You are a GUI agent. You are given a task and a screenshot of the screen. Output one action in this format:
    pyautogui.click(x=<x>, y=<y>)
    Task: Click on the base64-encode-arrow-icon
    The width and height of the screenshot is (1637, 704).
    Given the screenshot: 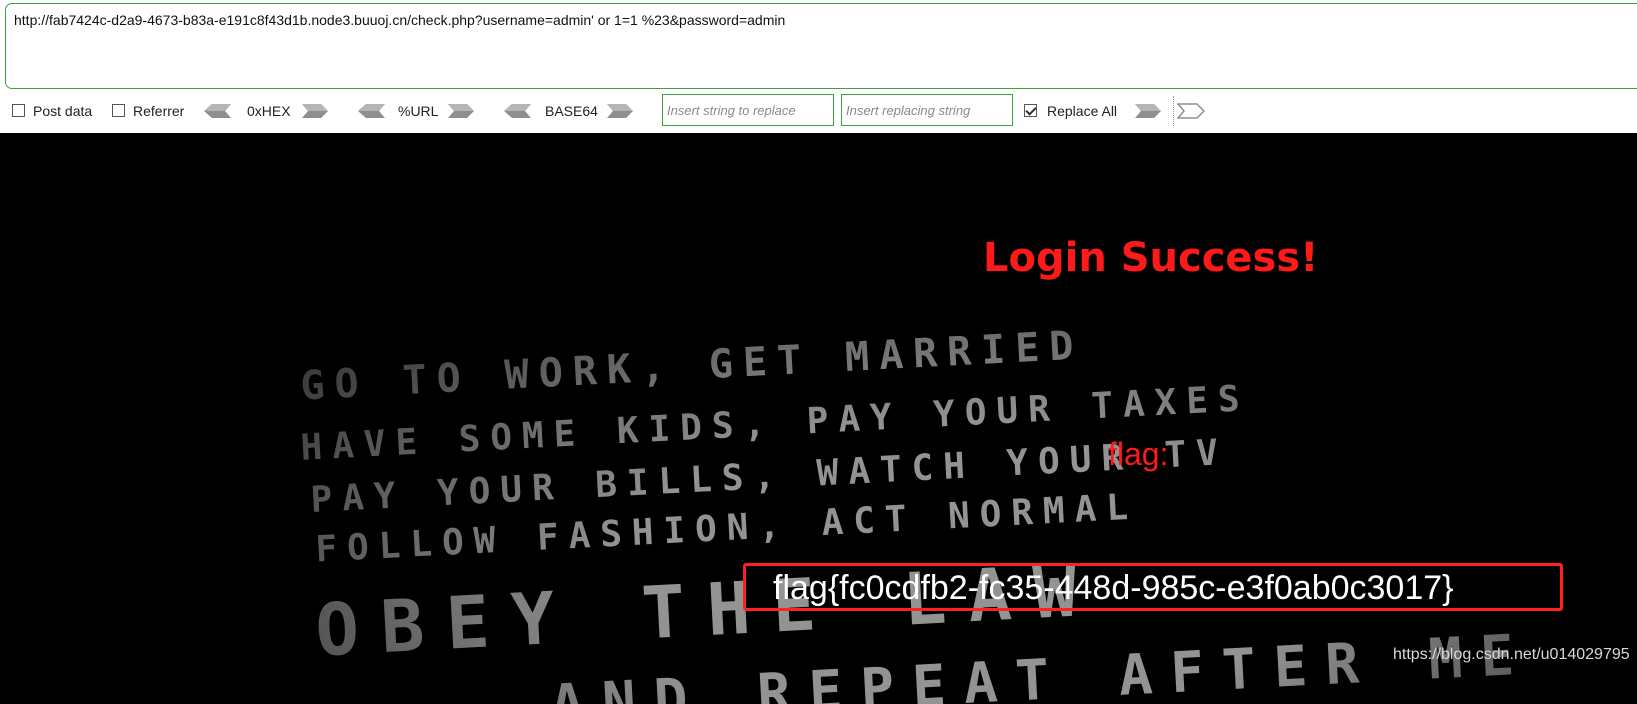 What is the action you would take?
    pyautogui.click(x=620, y=111)
    